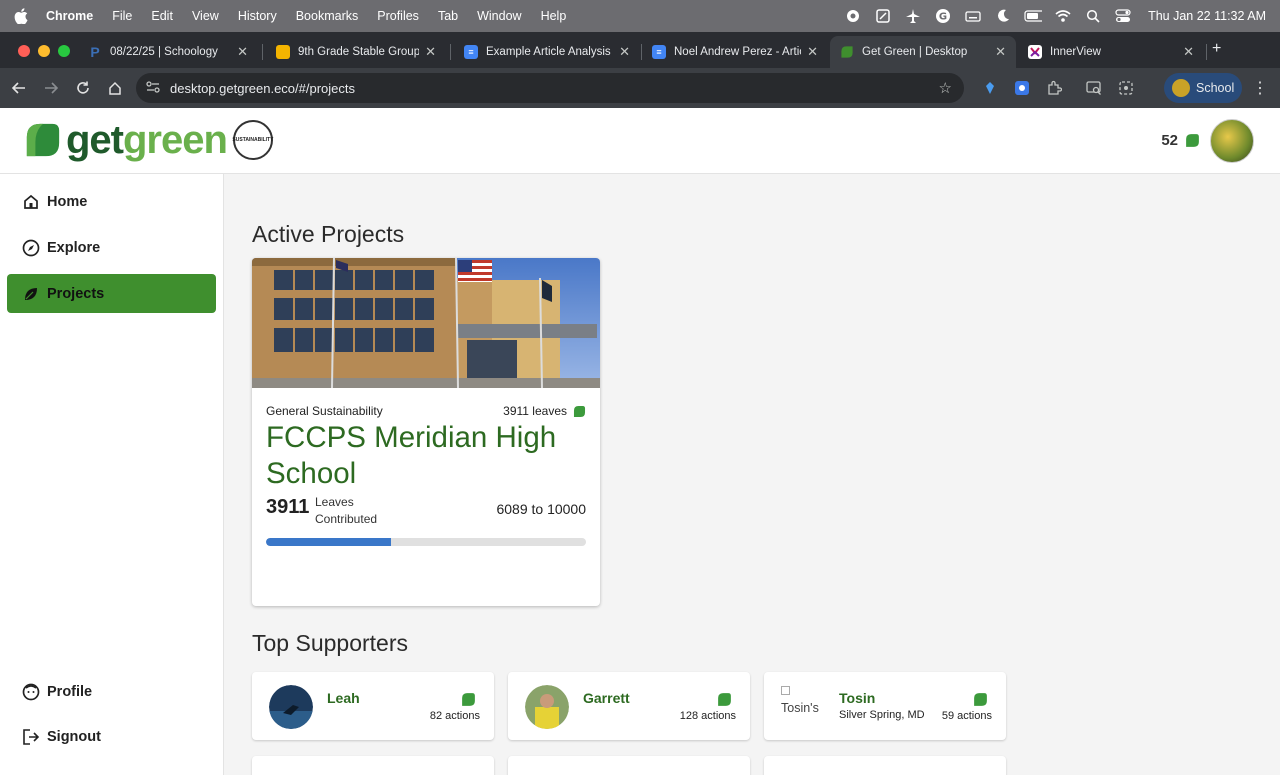 Image resolution: width=1280 pixels, height=775 pixels. What do you see at coordinates (735, 52) in the screenshot?
I see `tab-docs-noel: ≡ Noel Andrew Perez - Artic ✕` at bounding box center [735, 52].